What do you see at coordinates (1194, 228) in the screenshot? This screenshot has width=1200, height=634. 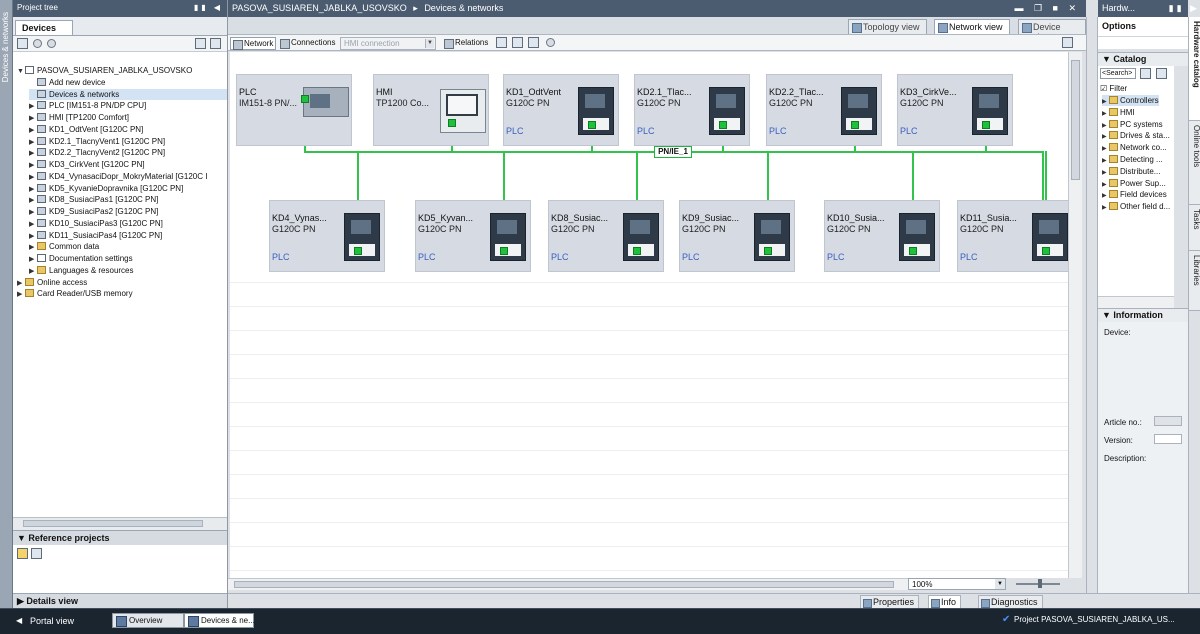 I see `tab-tasks: Tasks` at bounding box center [1194, 228].